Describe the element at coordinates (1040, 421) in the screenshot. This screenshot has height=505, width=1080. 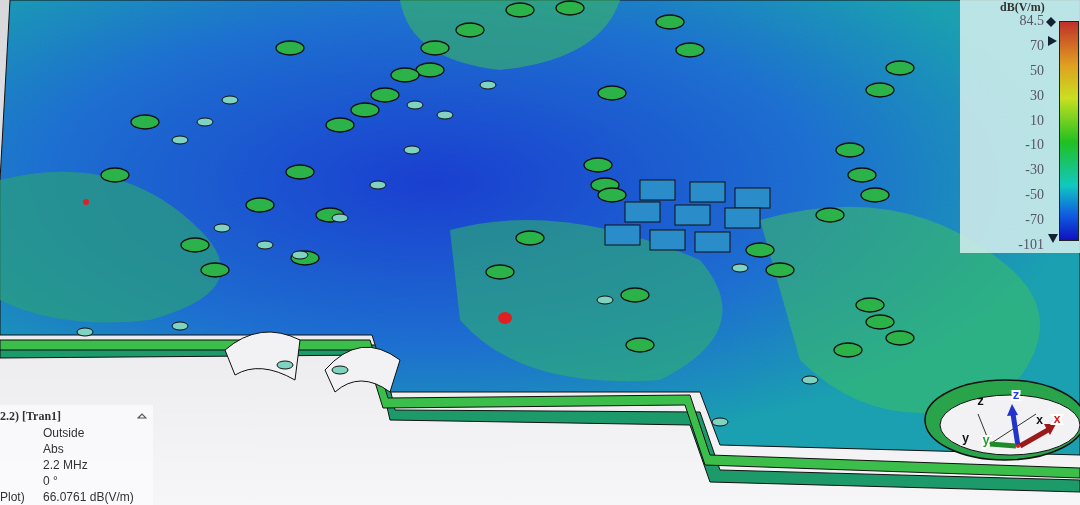
I see `axis-label: x` at that location.